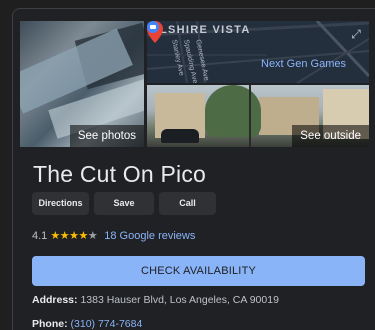 This screenshot has height=330, width=375. I want to click on rating-row: 4.1 ★★★★★ 18 Google reviews, so click(113, 235).